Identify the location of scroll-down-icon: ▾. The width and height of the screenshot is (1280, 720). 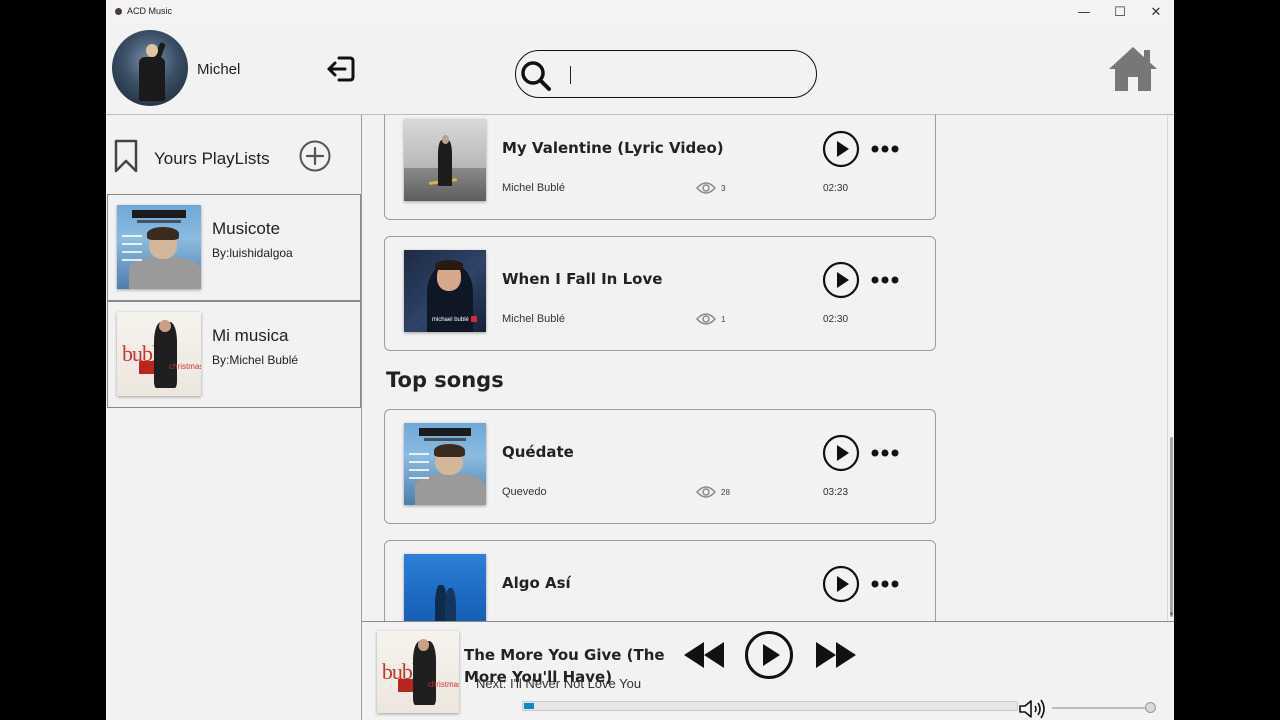
(1171, 615).